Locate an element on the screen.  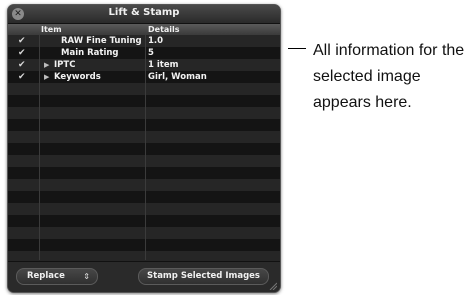
window-title: Lift & Stamp is located at coordinates (144, 12).